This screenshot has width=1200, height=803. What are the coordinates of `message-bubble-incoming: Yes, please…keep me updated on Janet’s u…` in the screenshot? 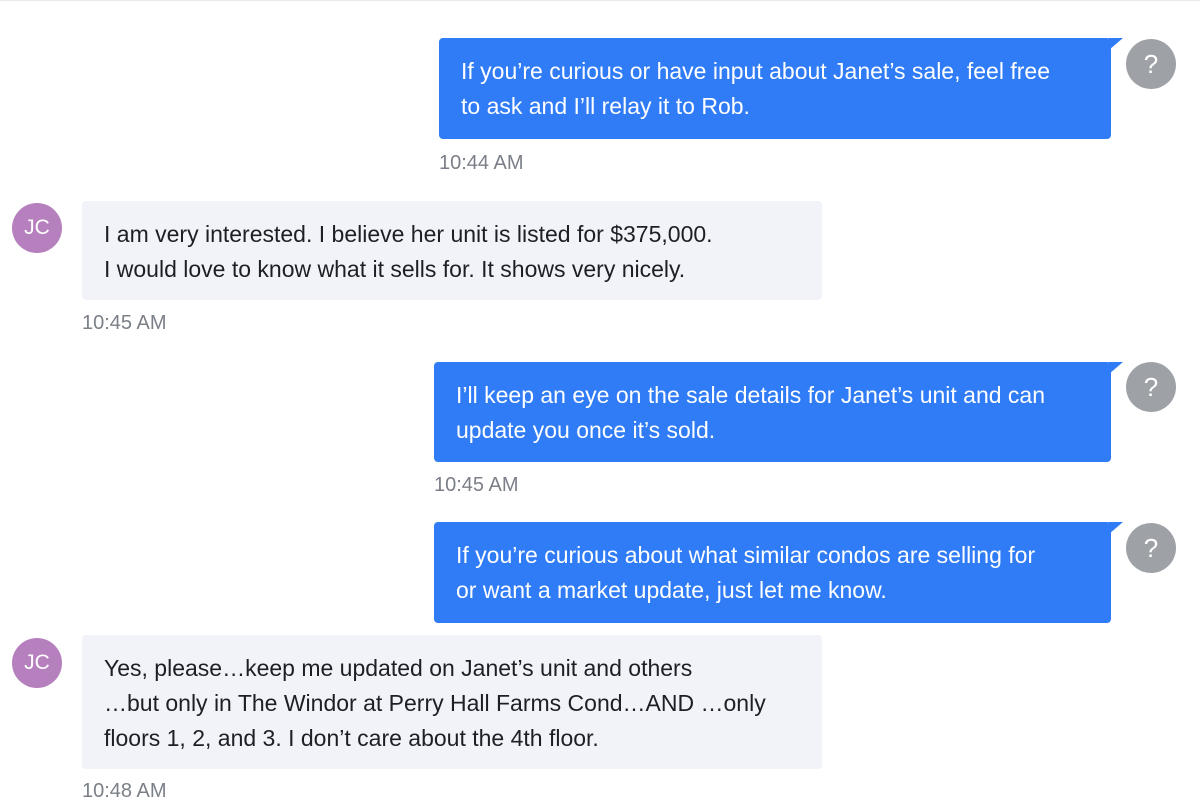 It's located at (452, 702).